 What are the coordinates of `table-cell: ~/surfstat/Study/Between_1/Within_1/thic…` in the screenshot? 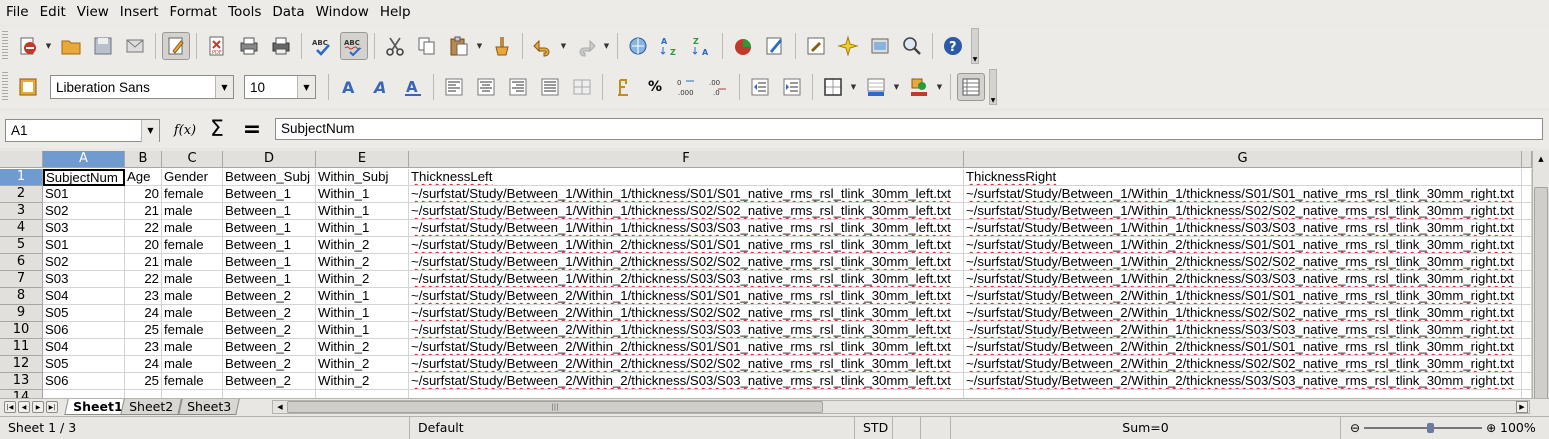 It's located at (686, 228).